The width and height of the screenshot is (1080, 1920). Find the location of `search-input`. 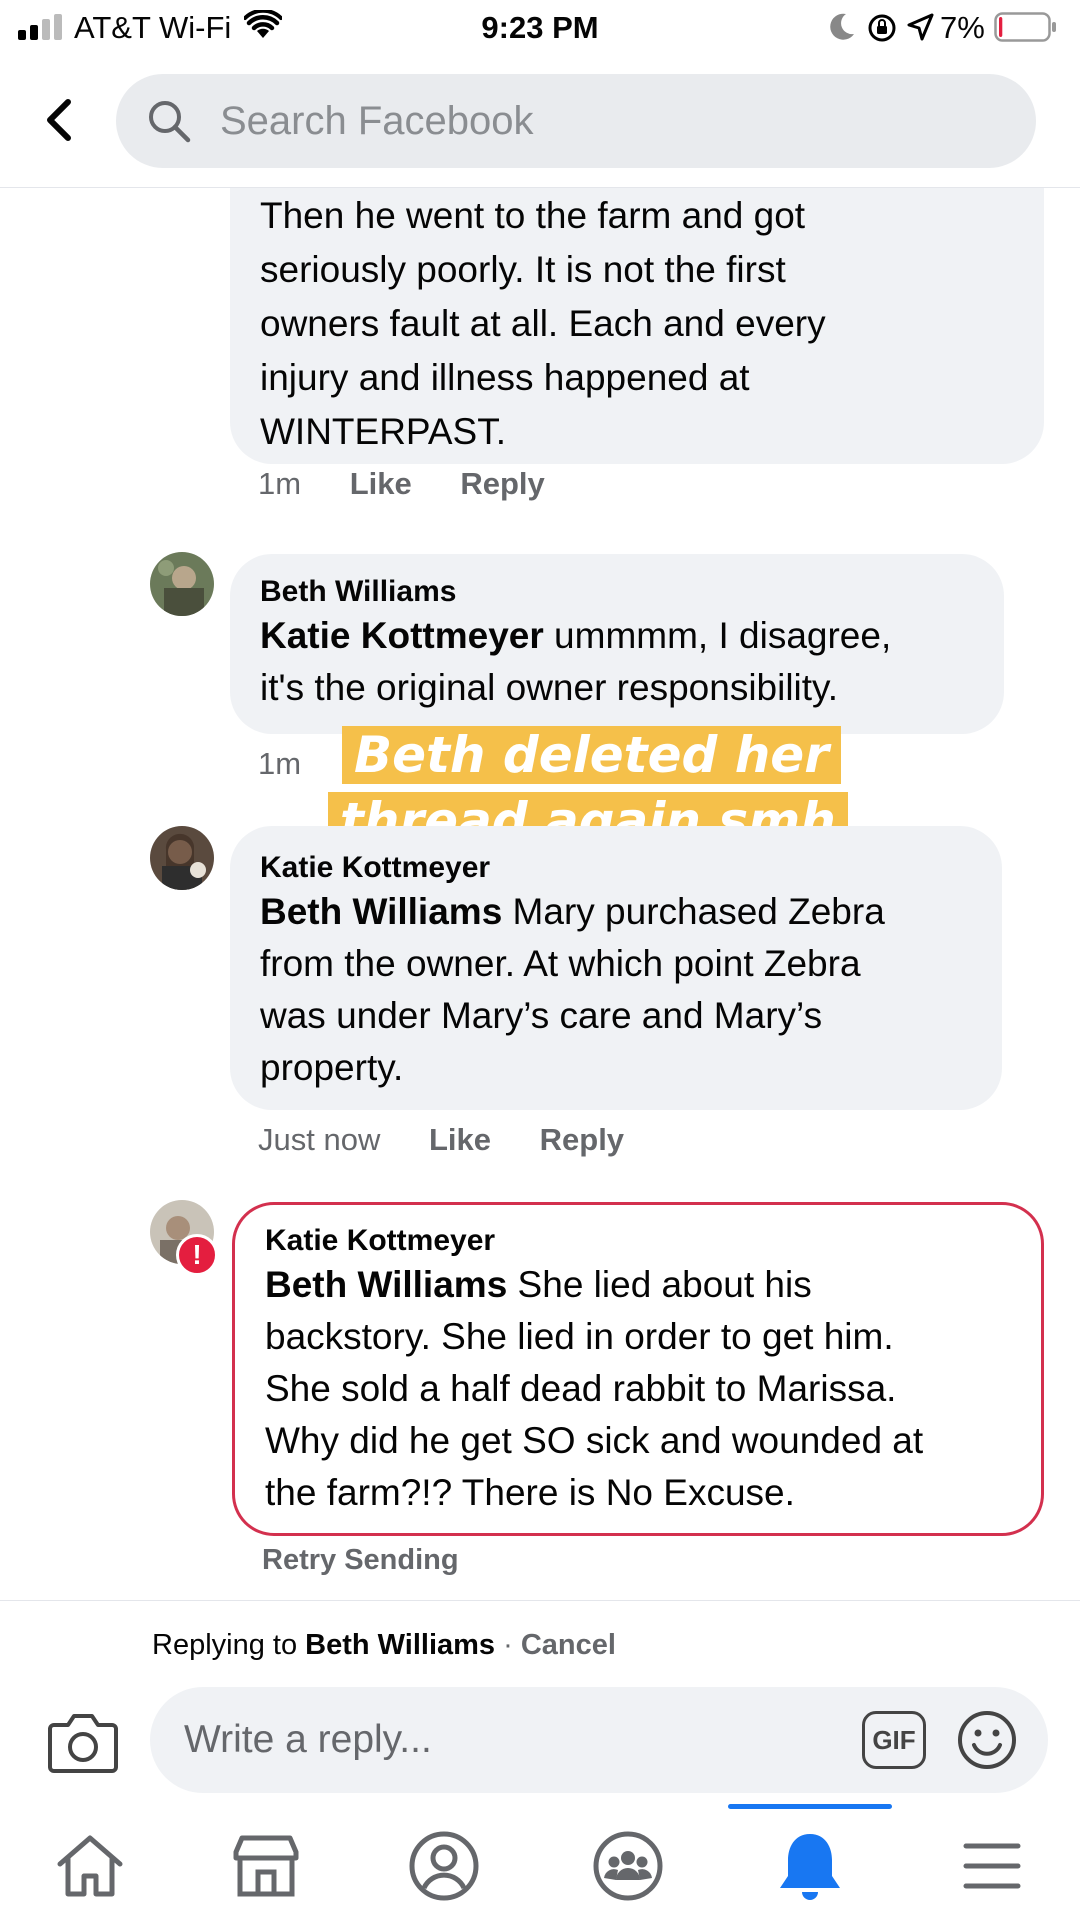

search-input is located at coordinates (610, 121).